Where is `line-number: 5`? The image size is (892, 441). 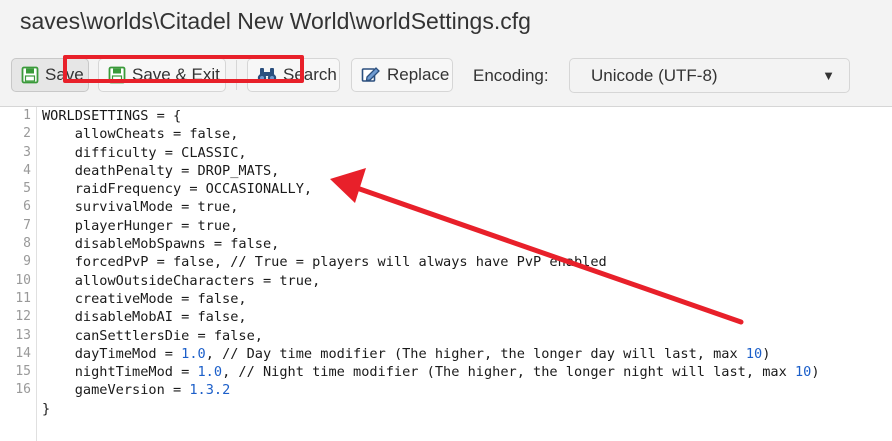
line-number: 5 is located at coordinates (27, 189).